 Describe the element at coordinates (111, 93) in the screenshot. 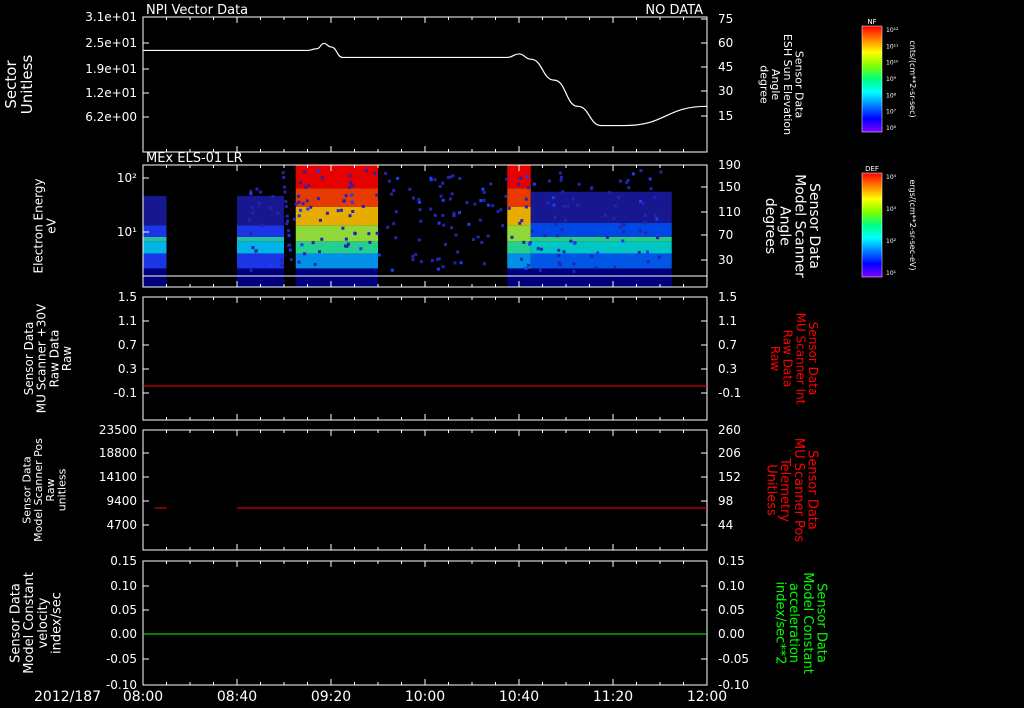

I see `left-tick-label: 1.2e+01` at that location.